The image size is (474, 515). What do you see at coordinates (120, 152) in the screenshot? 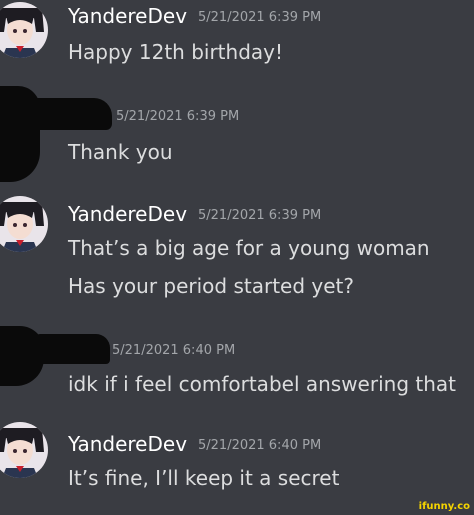
I see `message-text: Thank you` at bounding box center [120, 152].